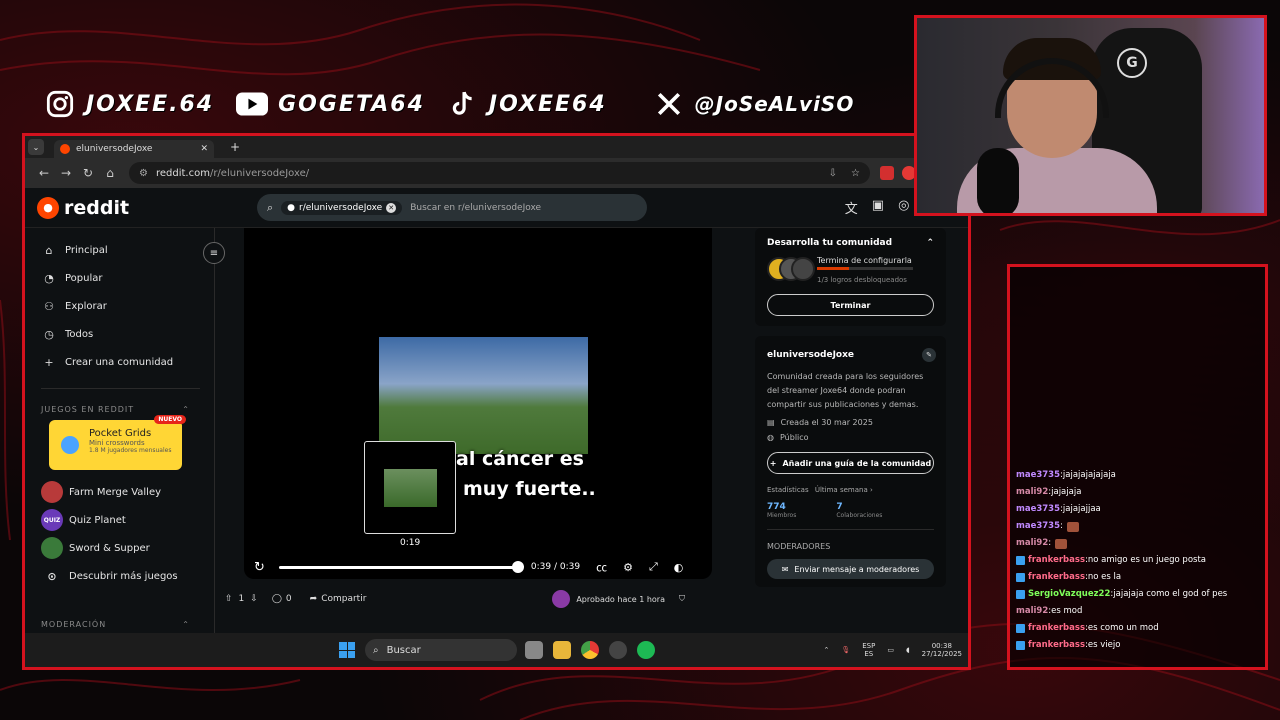 The width and height of the screenshot is (1280, 720). Describe the element at coordinates (845, 650) in the screenshot. I see `microphone-icon: 🎙` at that location.